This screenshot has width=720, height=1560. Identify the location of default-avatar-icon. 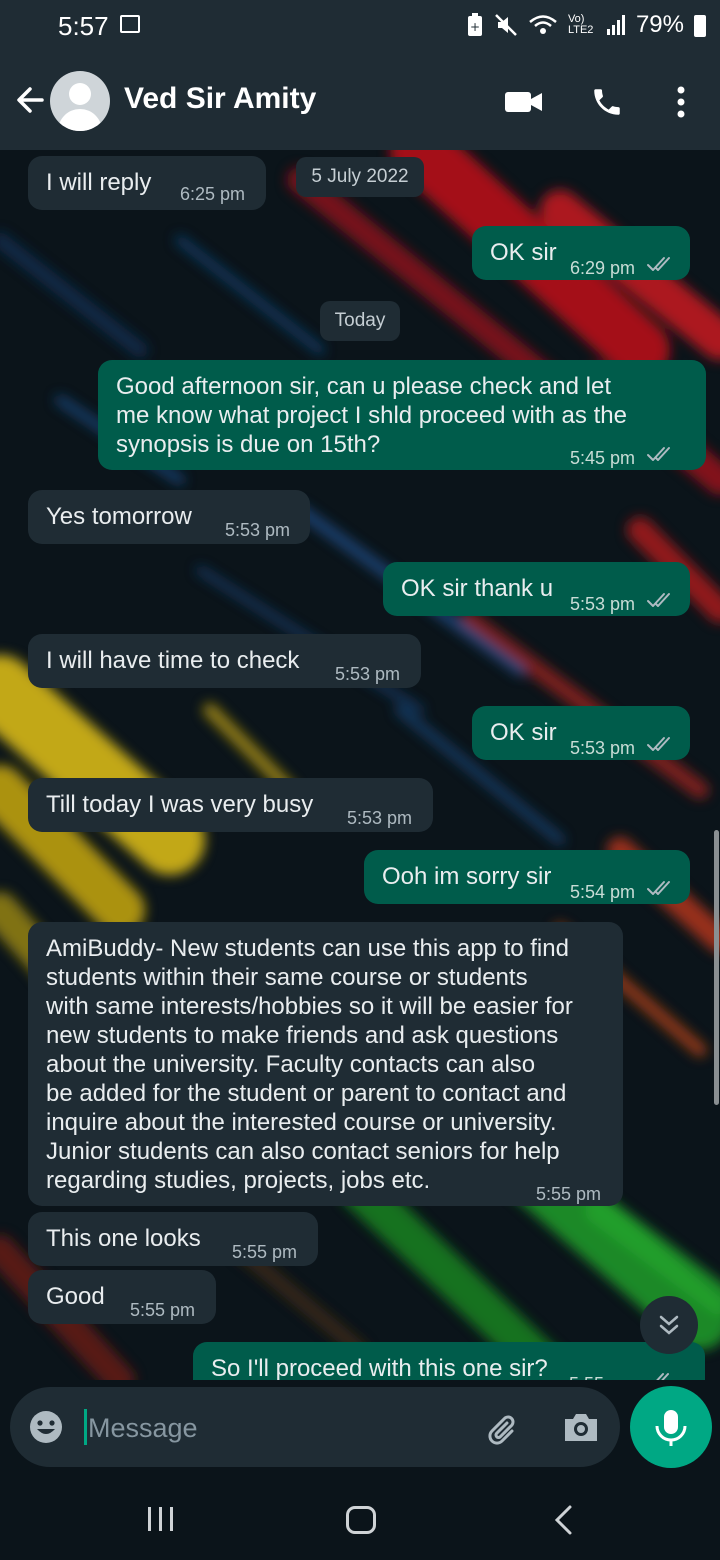
(80, 94).